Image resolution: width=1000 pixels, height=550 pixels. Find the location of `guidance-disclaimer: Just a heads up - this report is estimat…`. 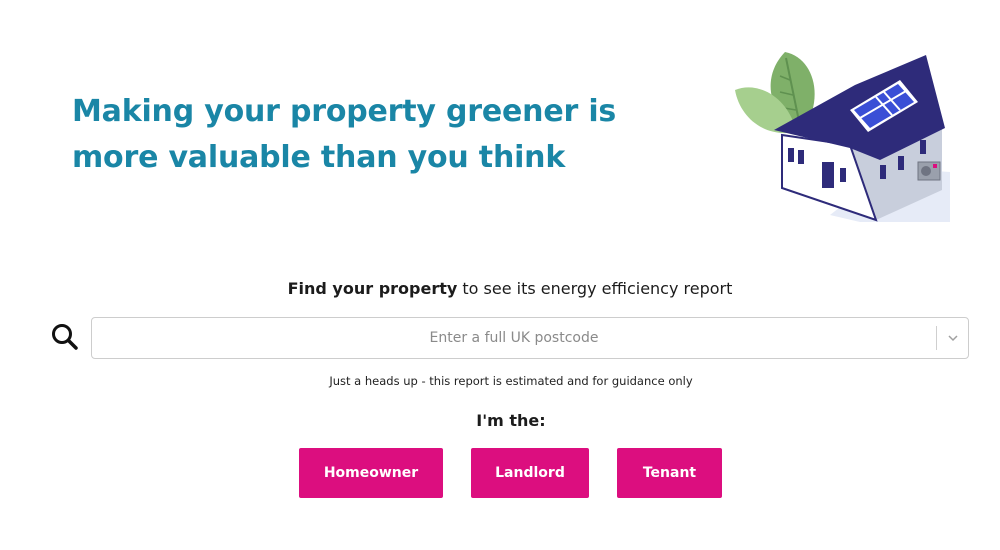

guidance-disclaimer: Just a heads up - this report is estimat… is located at coordinates (511, 381).